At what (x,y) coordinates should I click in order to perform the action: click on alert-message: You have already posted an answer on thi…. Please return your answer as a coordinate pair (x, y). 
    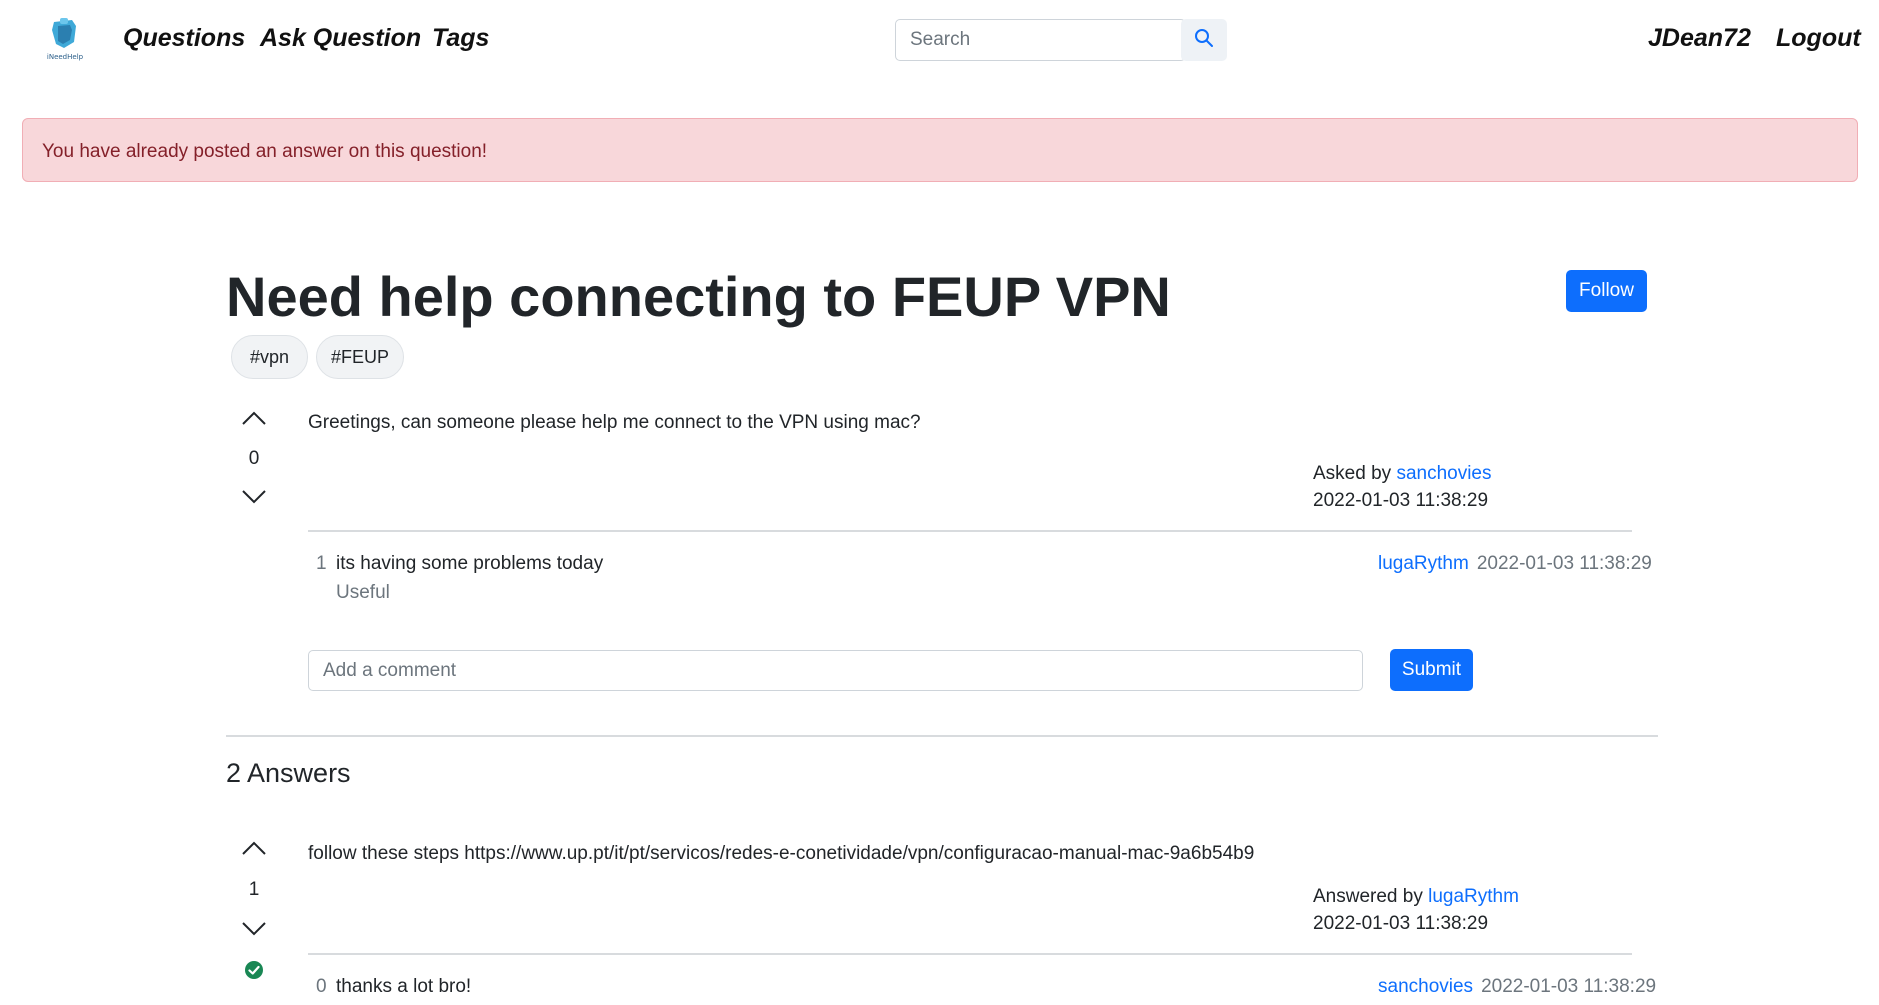
    Looking at the image, I should click on (265, 151).